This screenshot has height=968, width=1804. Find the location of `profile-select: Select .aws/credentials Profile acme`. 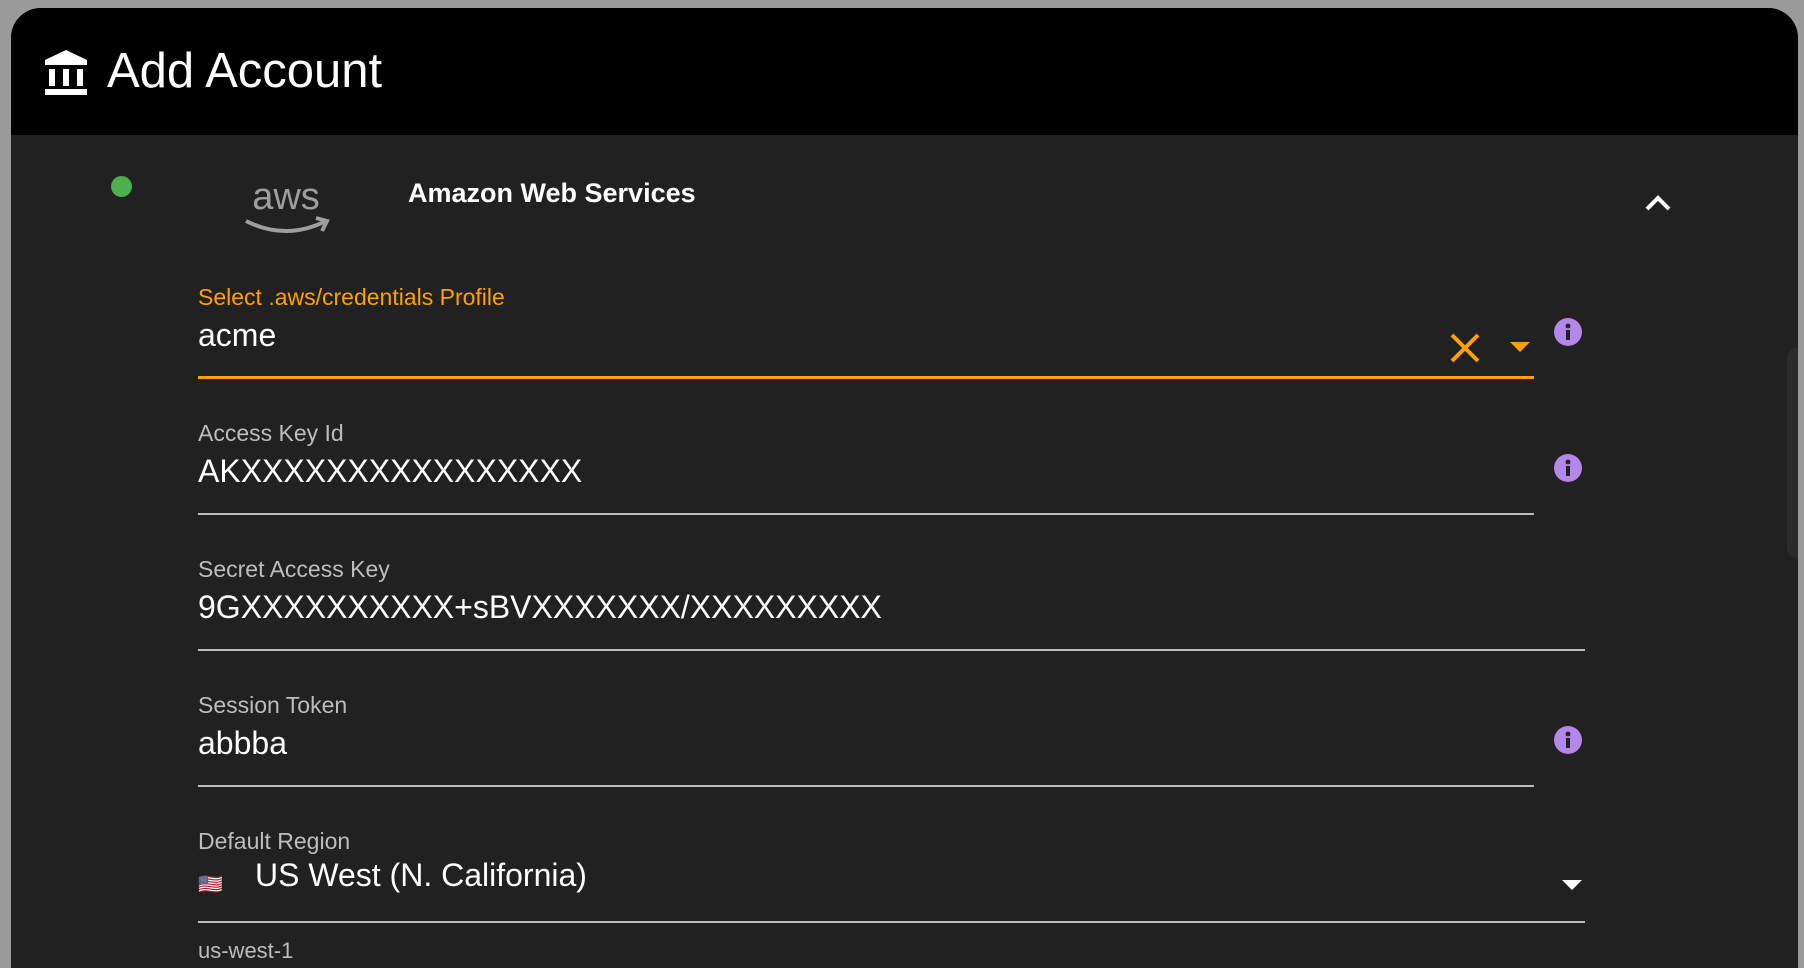

profile-select: Select .aws/credentials Profile acme is located at coordinates (866, 332).